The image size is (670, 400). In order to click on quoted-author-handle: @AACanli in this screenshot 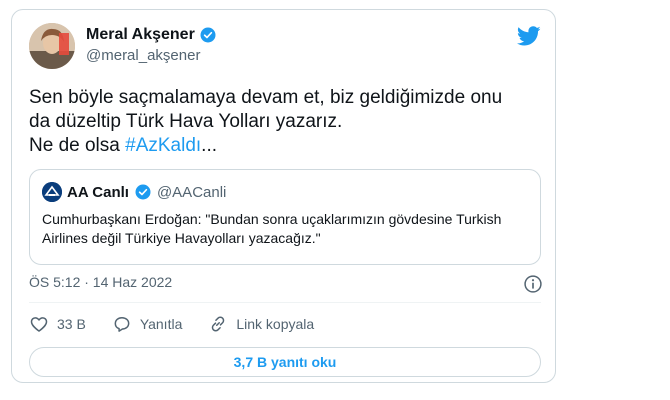, I will do `click(191, 192)`.